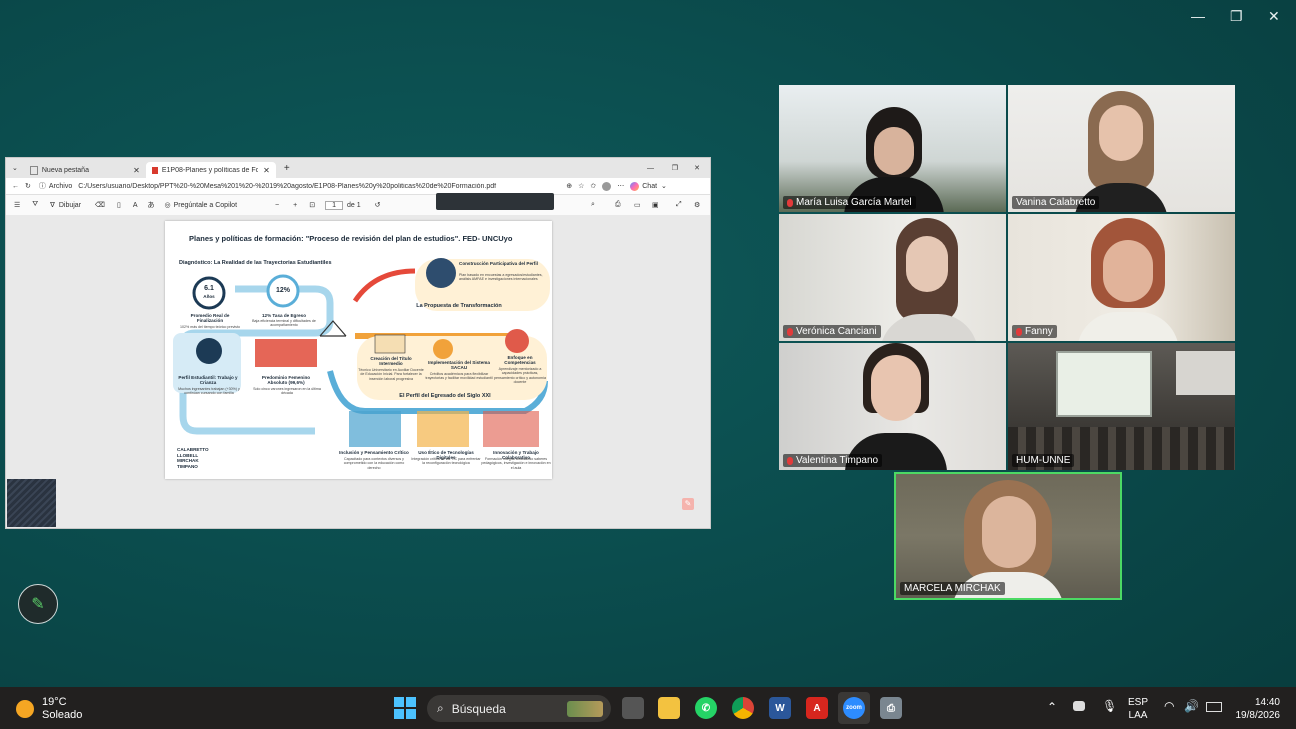  Describe the element at coordinates (60, 186) in the screenshot. I see `address-prefix: Archivo` at that location.